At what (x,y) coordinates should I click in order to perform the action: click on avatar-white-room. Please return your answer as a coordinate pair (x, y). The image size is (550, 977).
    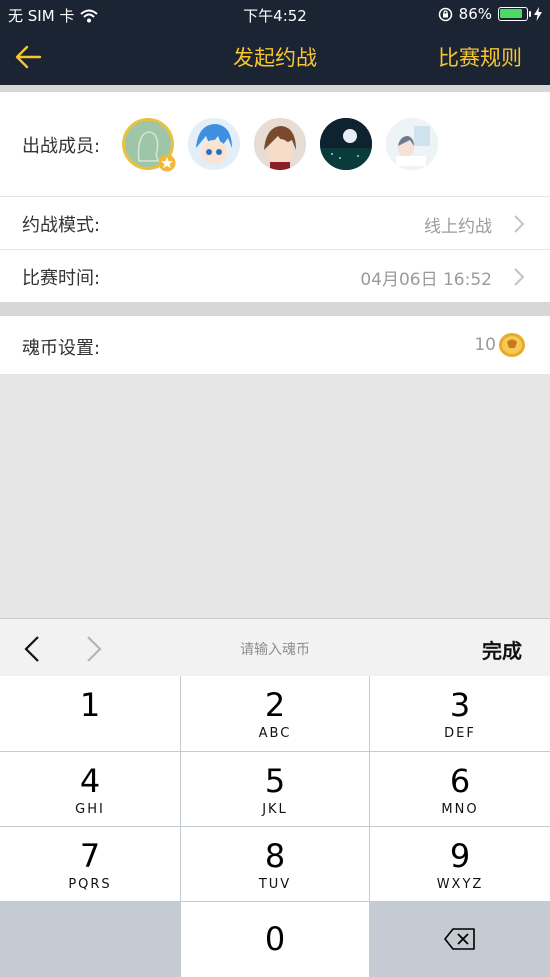
    Looking at the image, I should click on (412, 144).